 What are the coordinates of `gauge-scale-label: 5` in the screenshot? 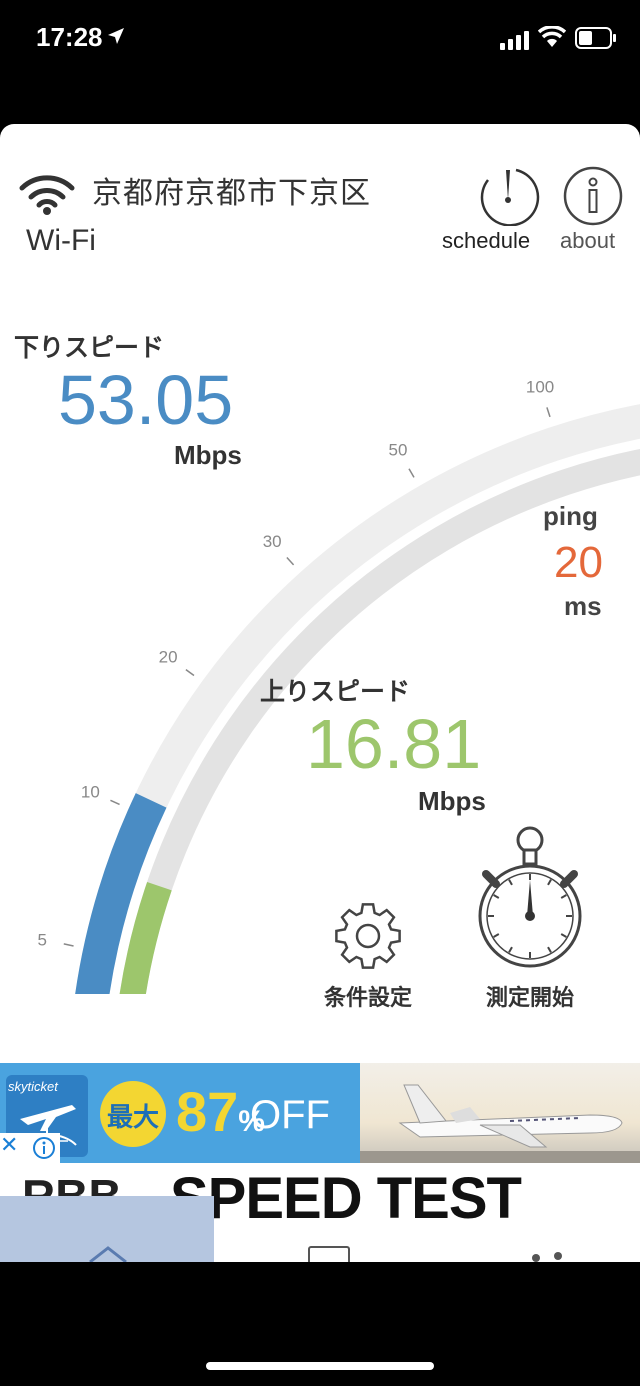 It's located at (42, 939).